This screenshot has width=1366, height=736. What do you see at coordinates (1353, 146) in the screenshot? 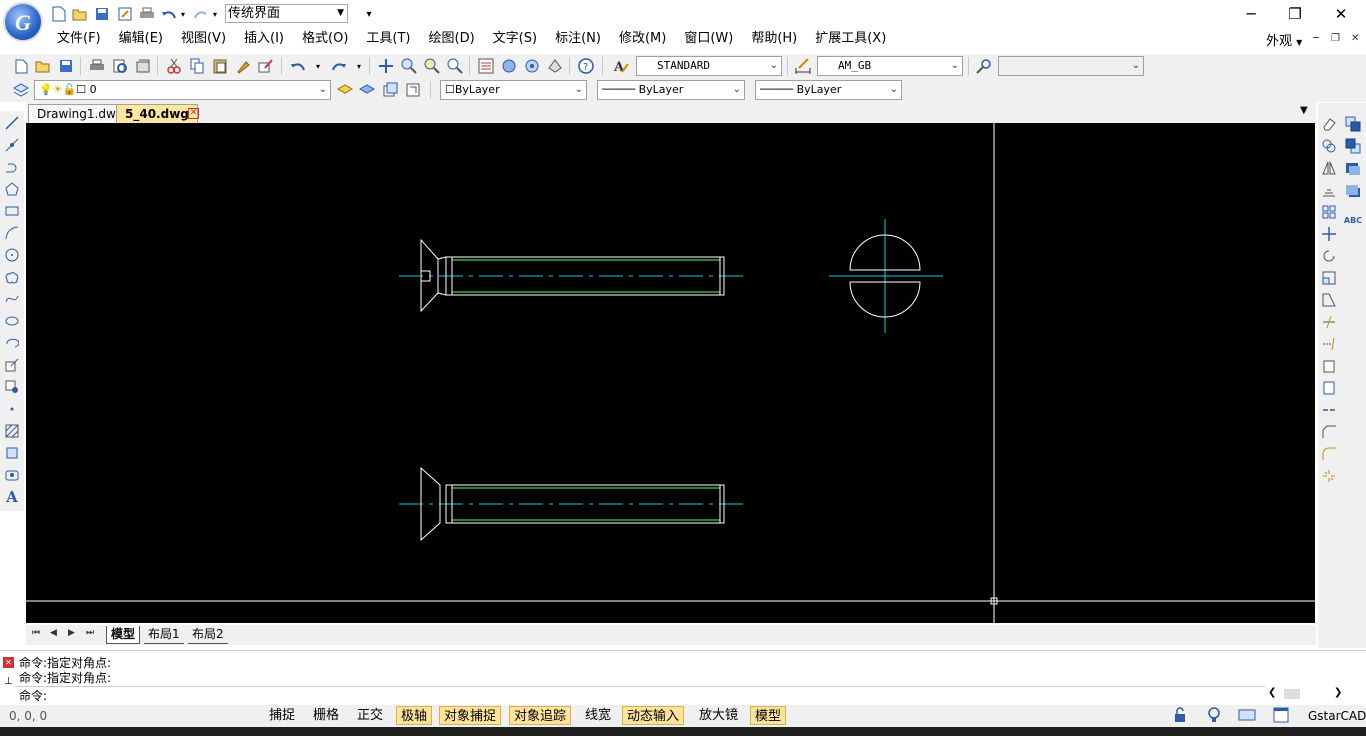
I see `draworder-back-icon` at bounding box center [1353, 146].